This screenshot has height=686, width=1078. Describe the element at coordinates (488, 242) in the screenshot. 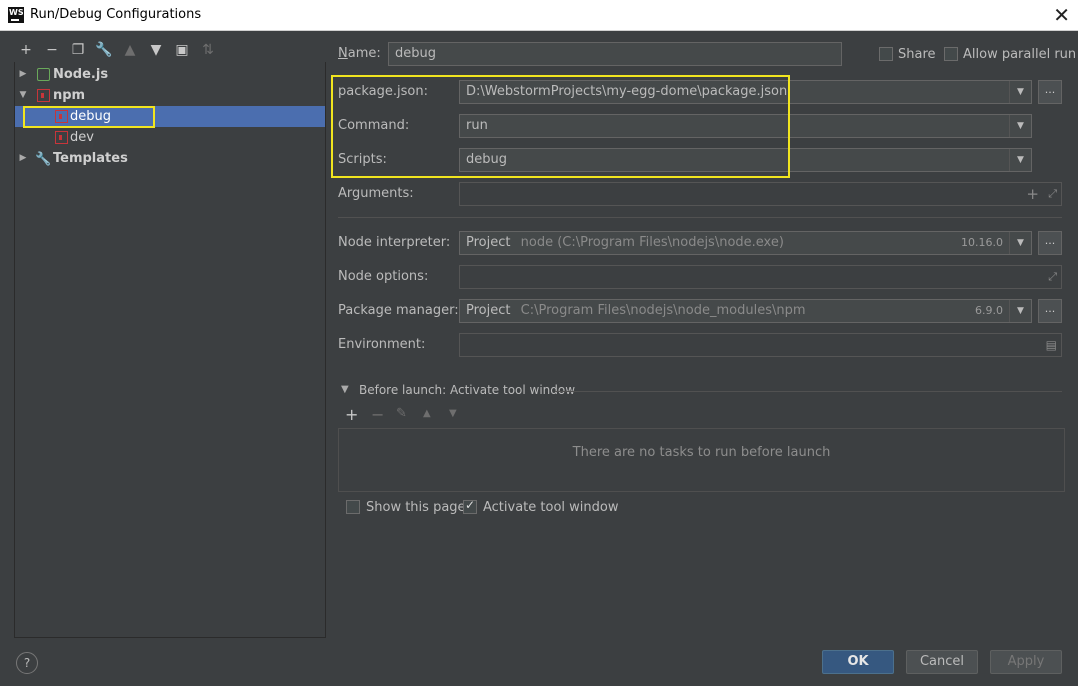

I see `node-interpreter-prefix: Project` at that location.